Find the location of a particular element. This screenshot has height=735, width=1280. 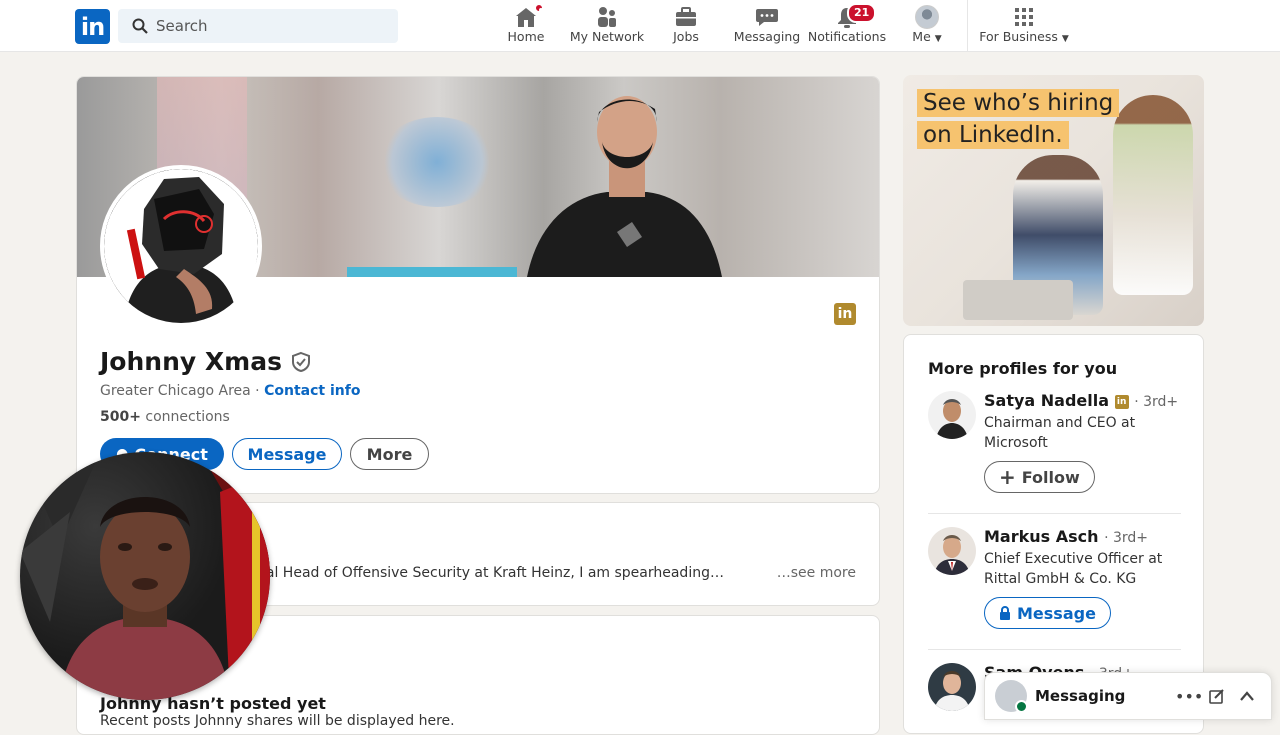

nav-home-label: Home is located at coordinates (526, 36).